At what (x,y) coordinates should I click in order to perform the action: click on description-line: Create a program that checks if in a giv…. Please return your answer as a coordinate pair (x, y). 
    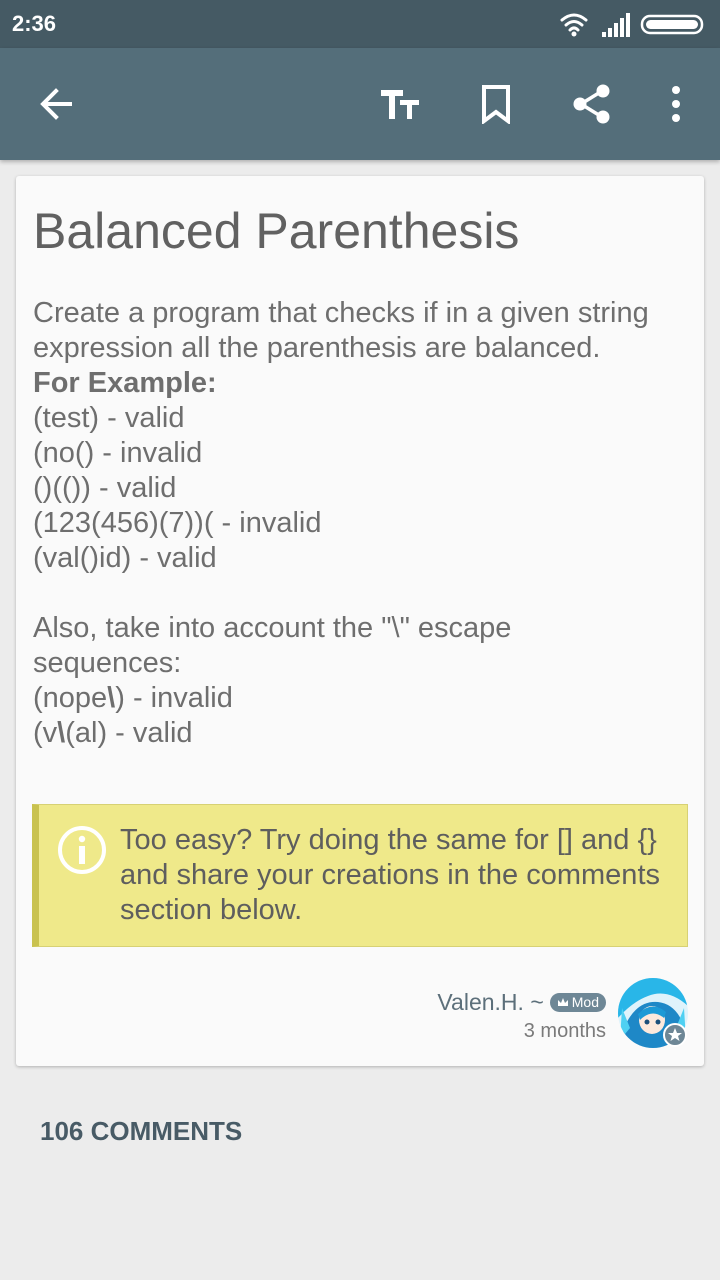
    Looking at the image, I should click on (341, 313).